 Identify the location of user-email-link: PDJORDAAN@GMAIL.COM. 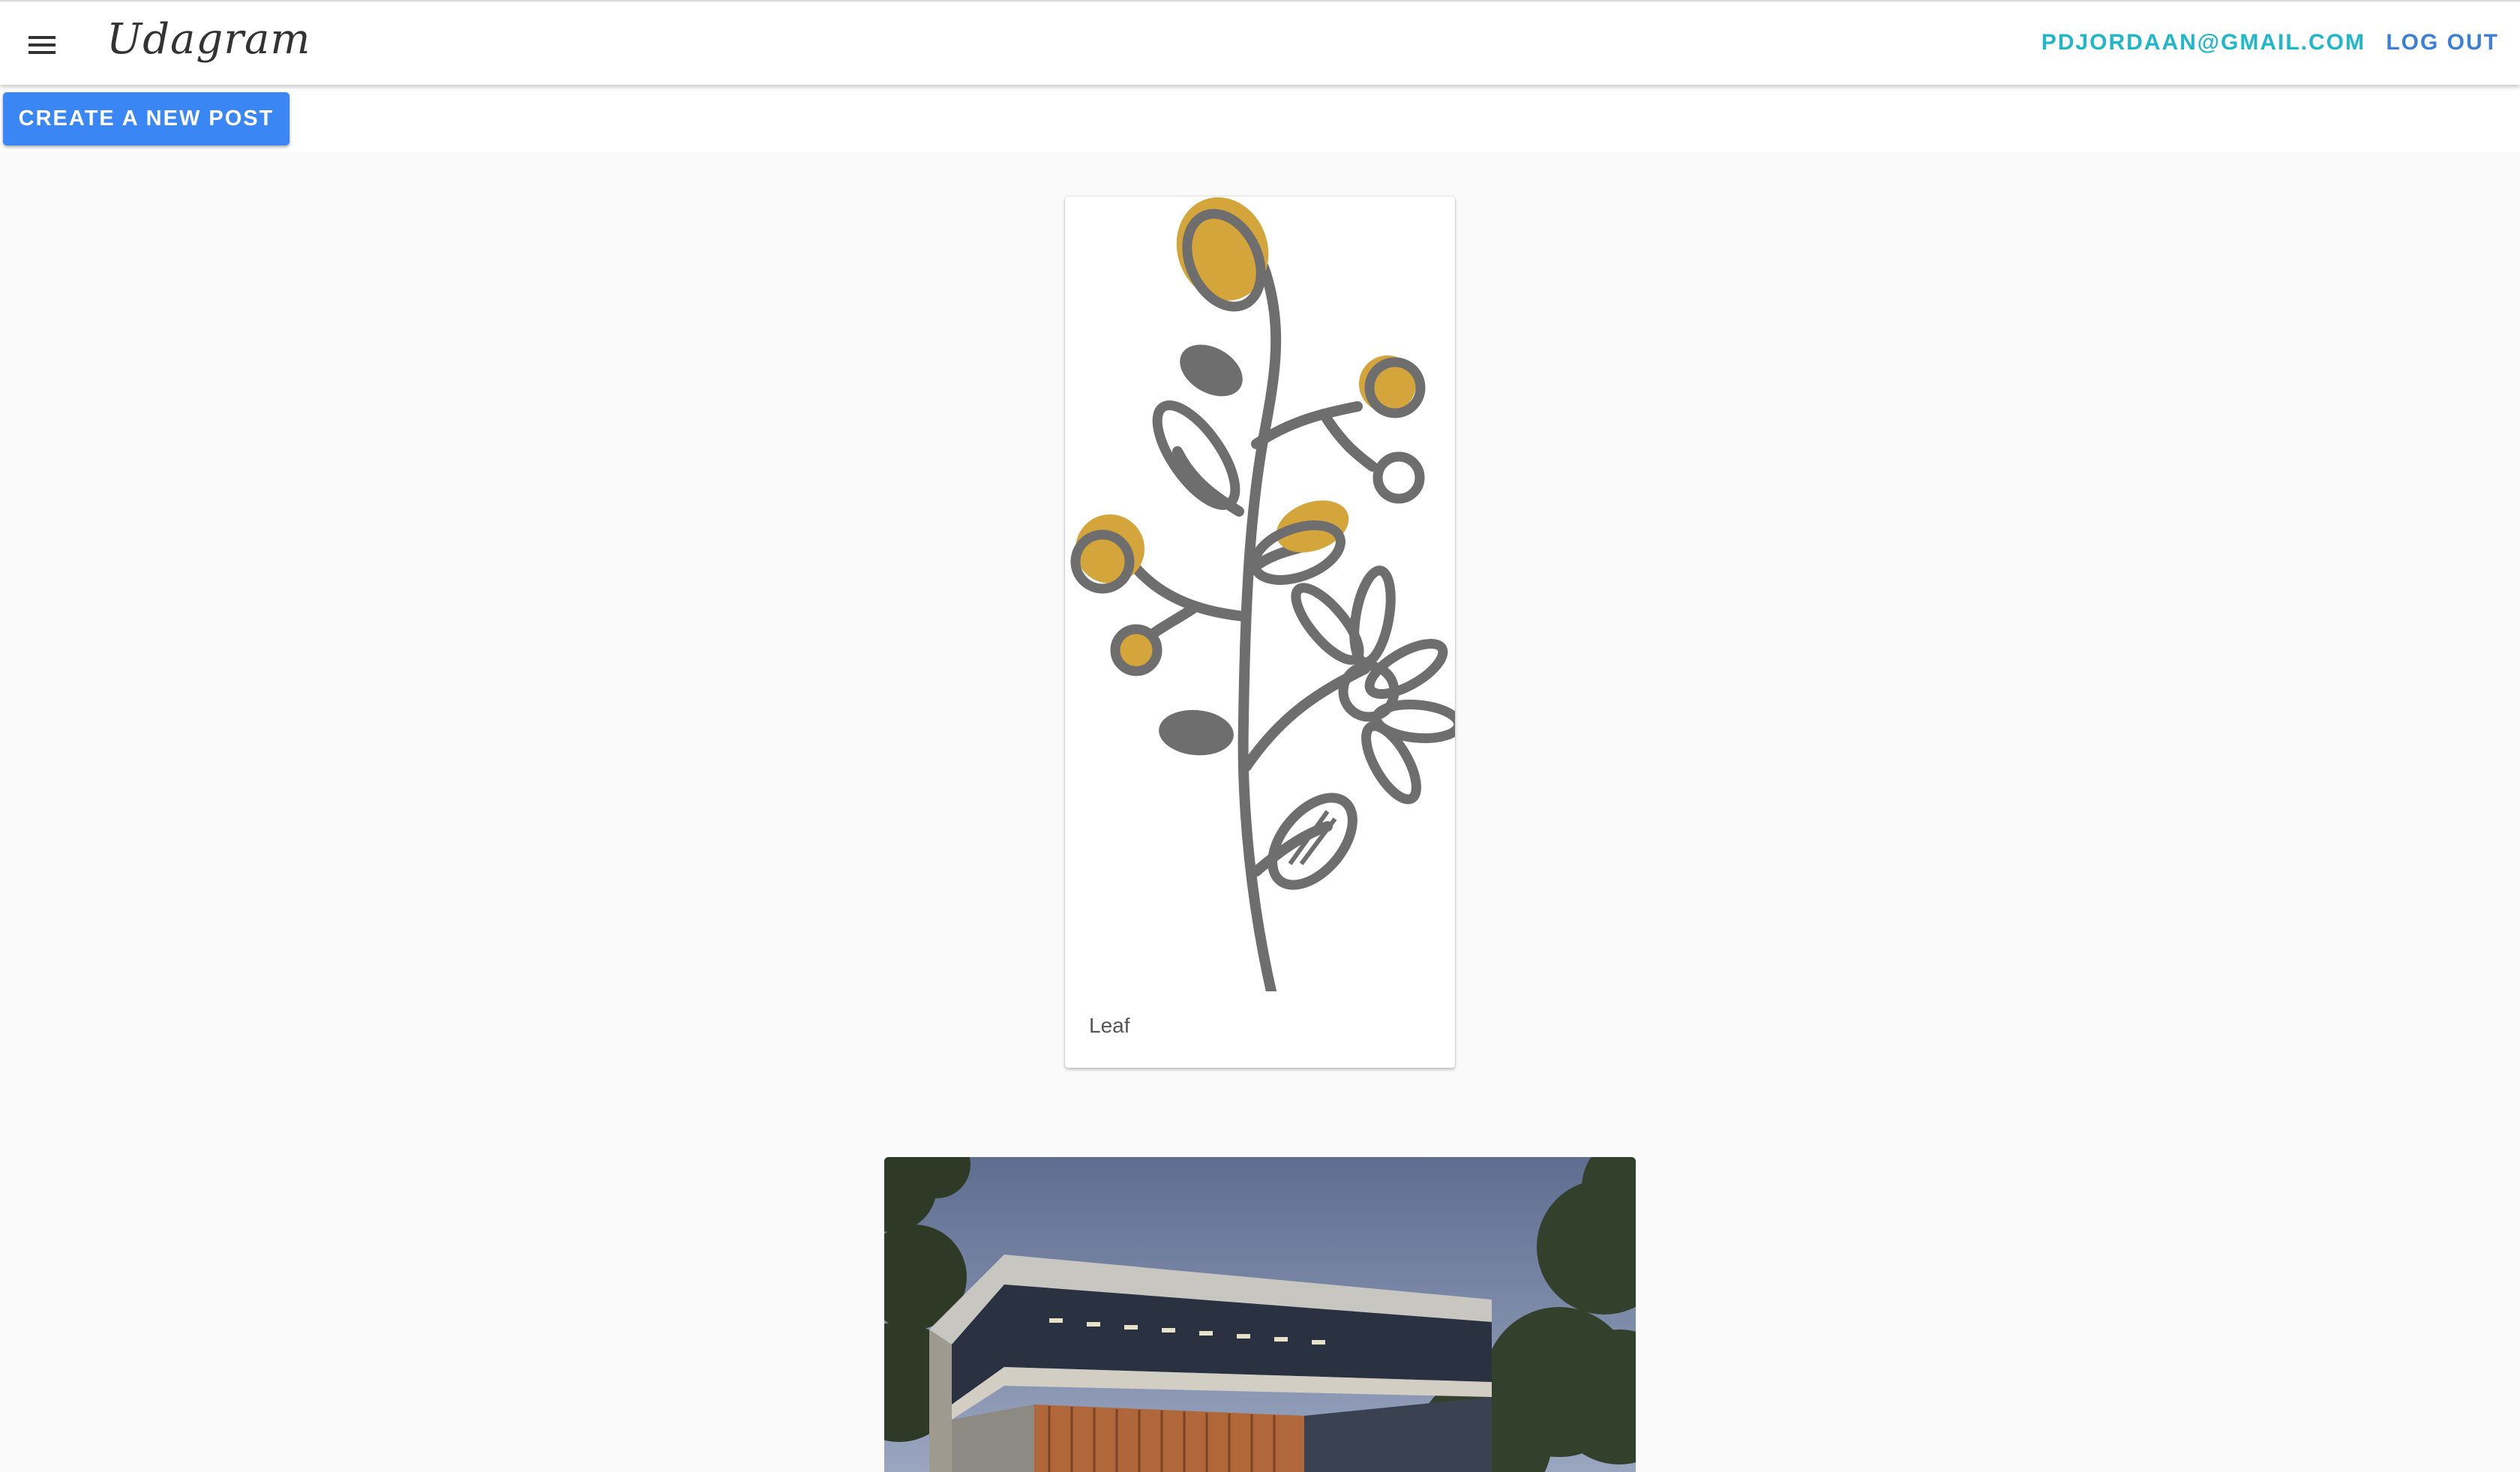
(2204, 42).